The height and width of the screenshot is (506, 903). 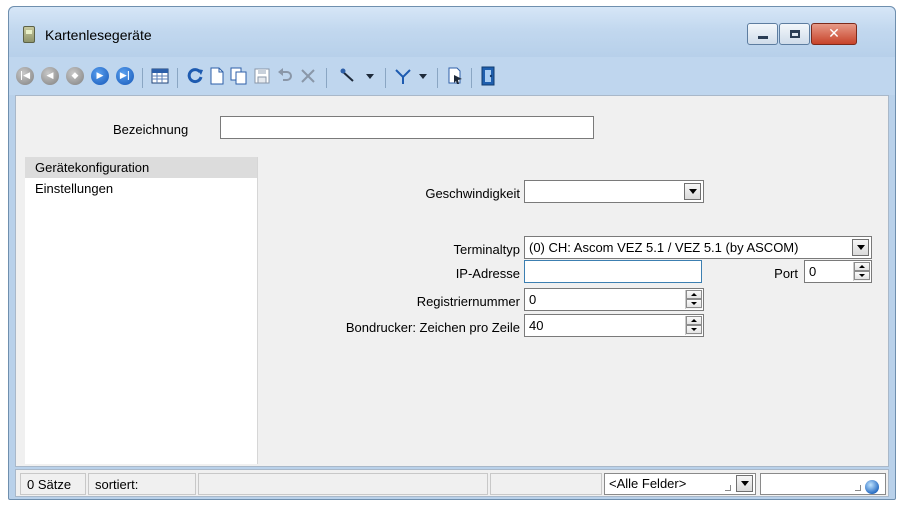 I want to click on refresh-icon, so click(x=195, y=76).